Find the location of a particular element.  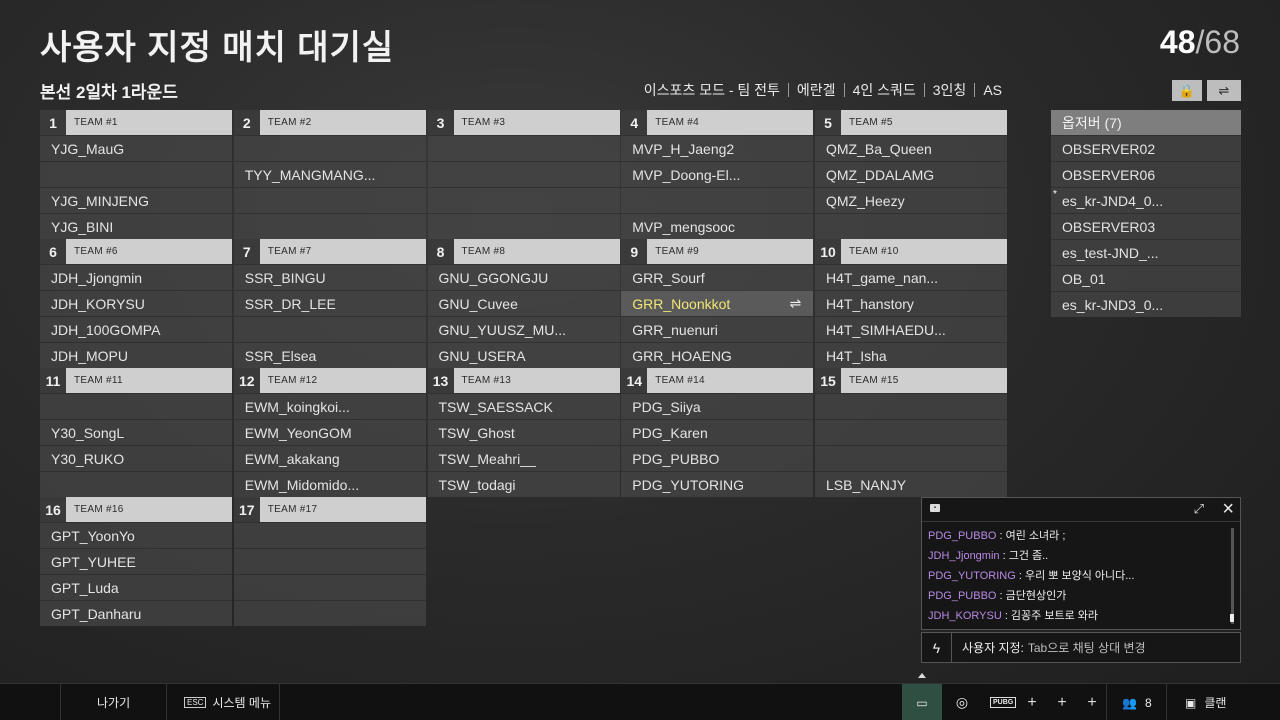

player-slot: PDG_PUBBO is located at coordinates (717, 458).